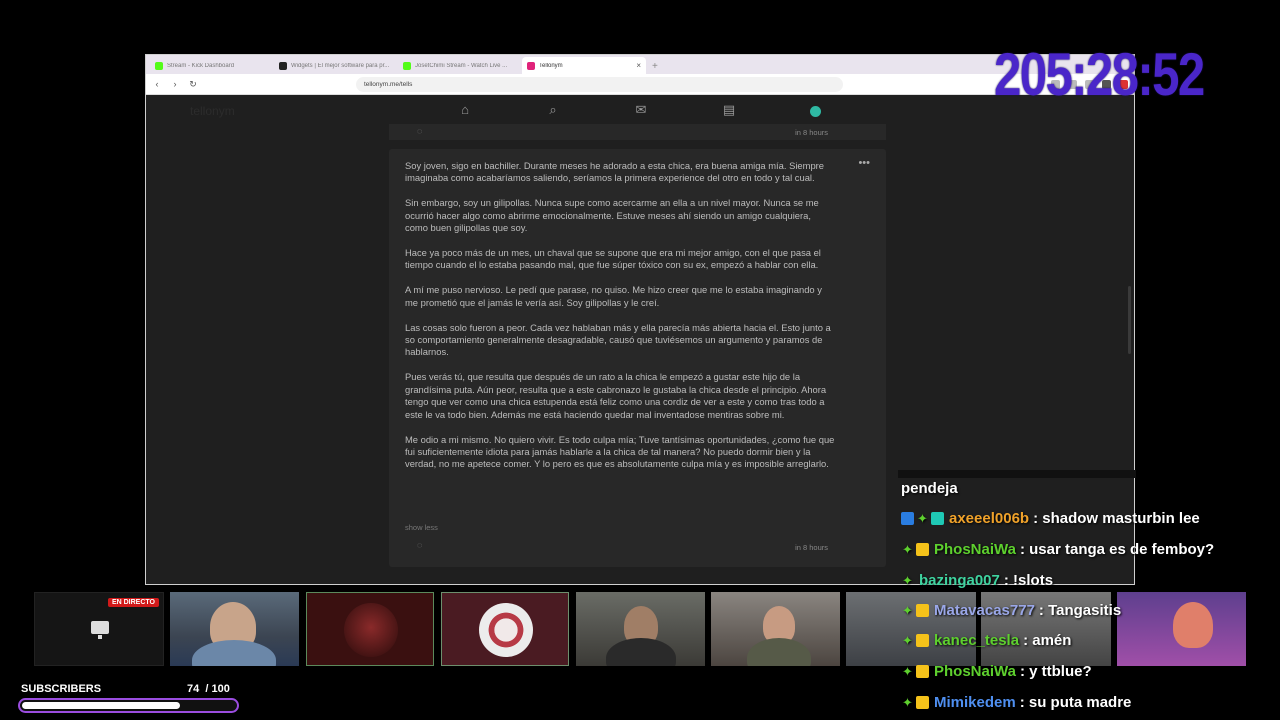 Image resolution: width=1280 pixels, height=720 pixels. Describe the element at coordinates (553, 110) in the screenshot. I see `search-icon: ⌕` at that location.